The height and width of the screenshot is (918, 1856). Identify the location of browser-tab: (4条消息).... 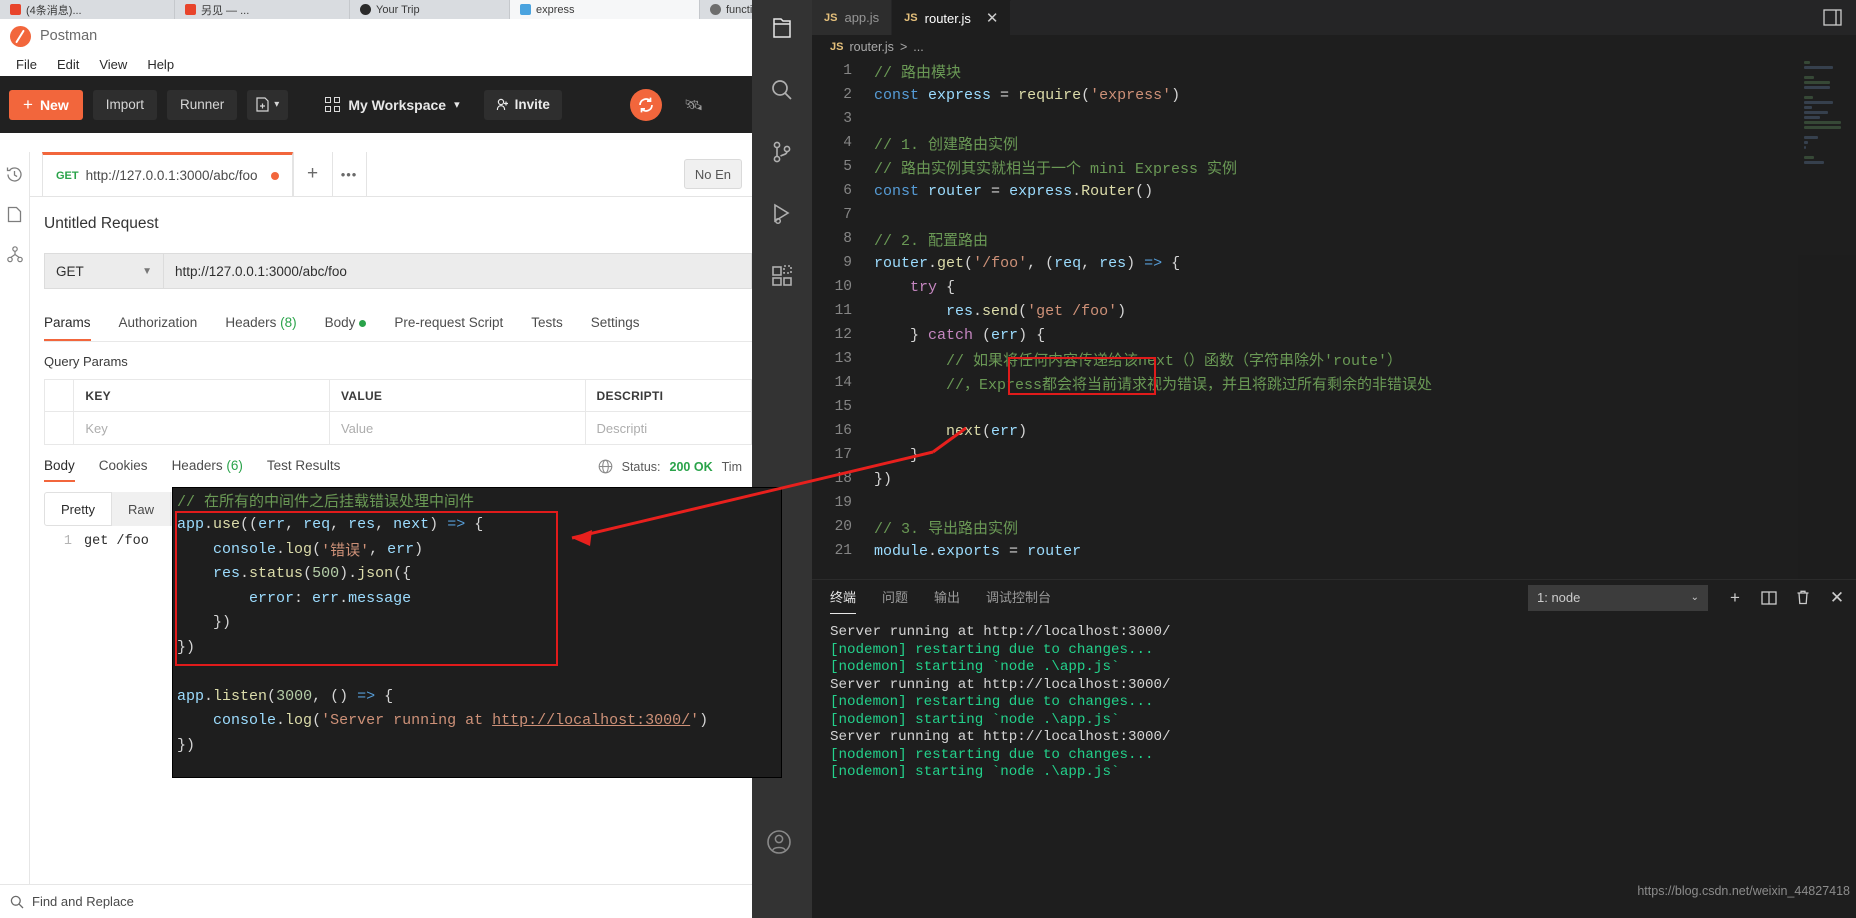
(87, 9).